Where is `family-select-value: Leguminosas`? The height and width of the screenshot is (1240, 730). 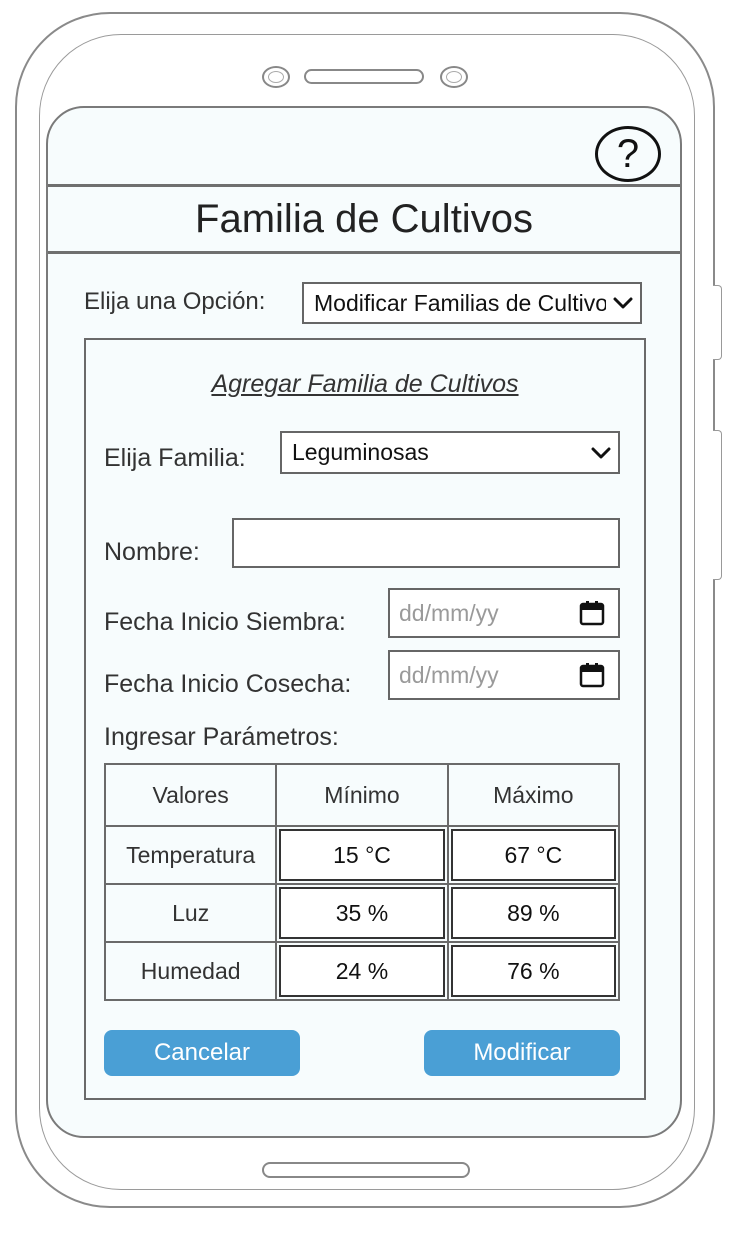 family-select-value: Leguminosas is located at coordinates (360, 452).